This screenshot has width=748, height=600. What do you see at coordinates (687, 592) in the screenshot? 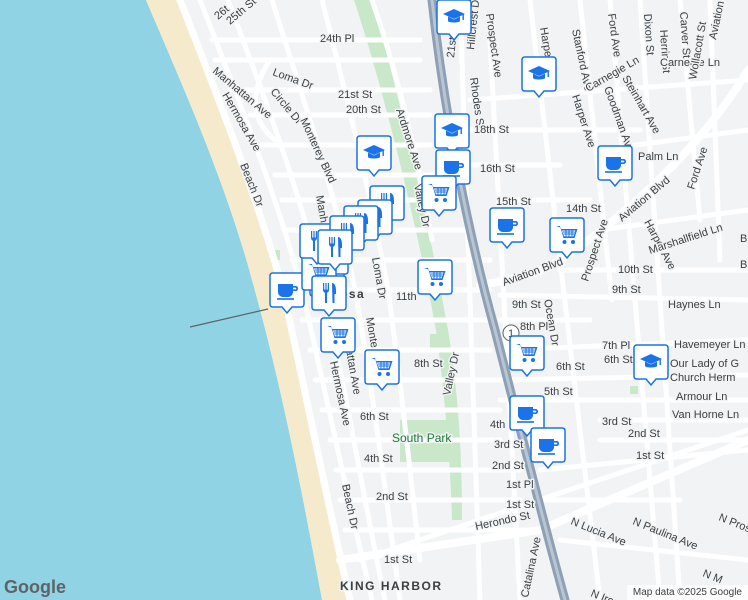
I see `map-attribution: Map data ©2025 Google` at bounding box center [687, 592].